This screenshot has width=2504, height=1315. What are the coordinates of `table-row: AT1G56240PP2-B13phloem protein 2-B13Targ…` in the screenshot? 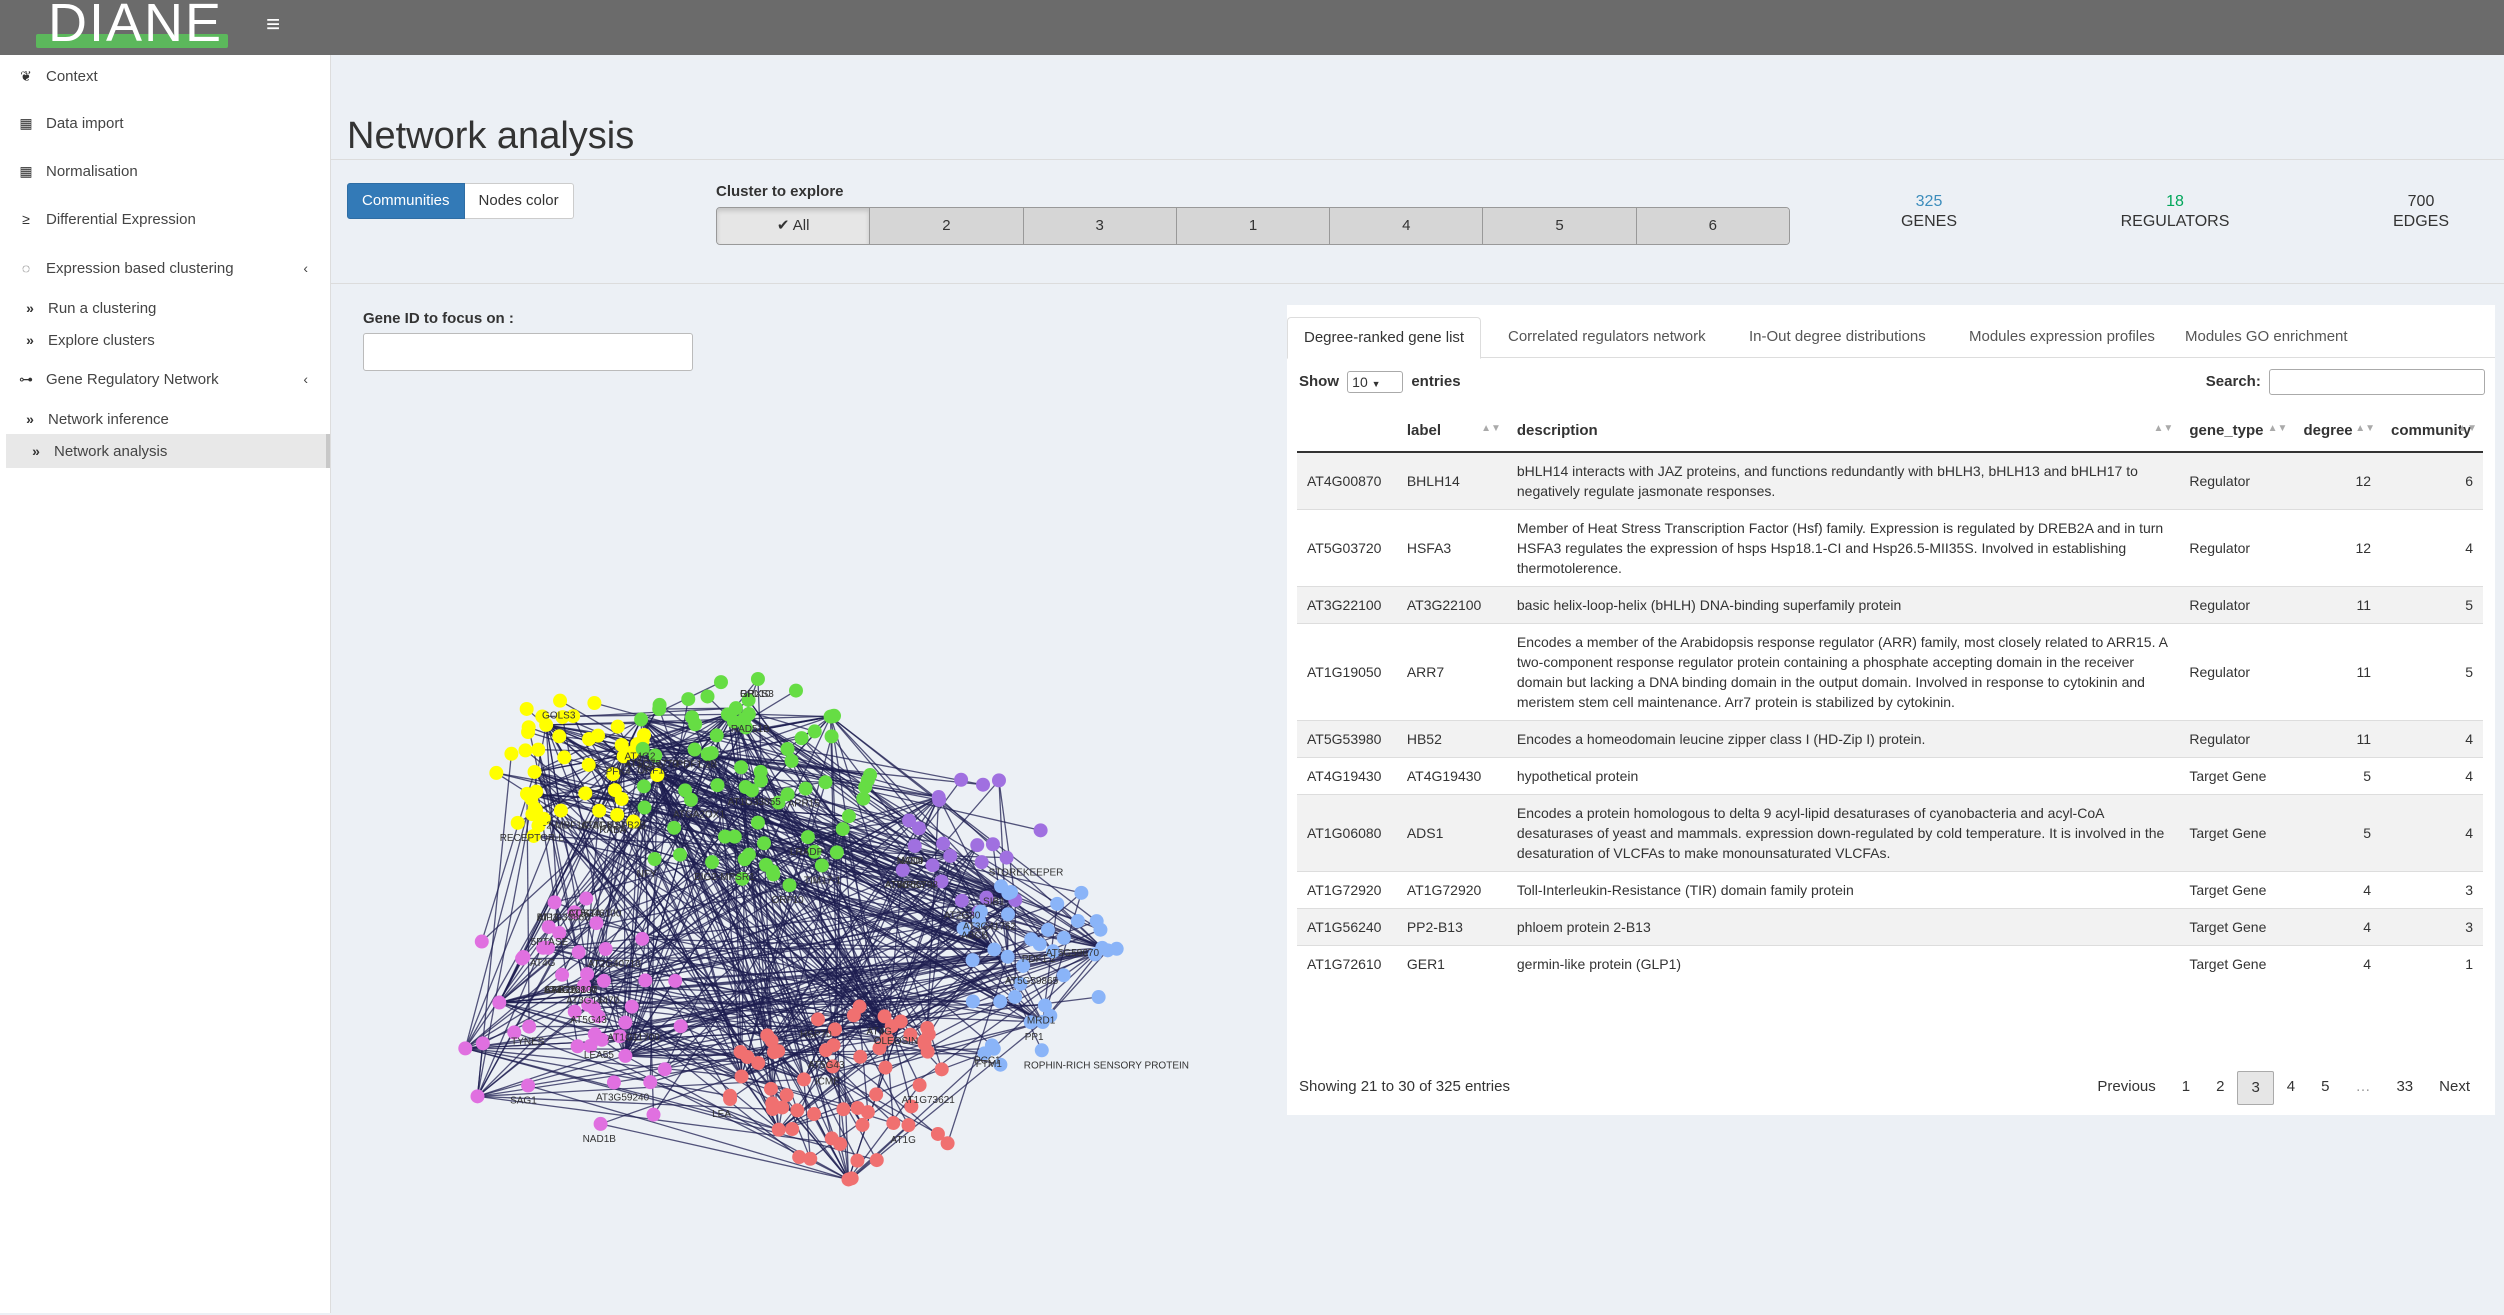 It's located at (1890, 927).